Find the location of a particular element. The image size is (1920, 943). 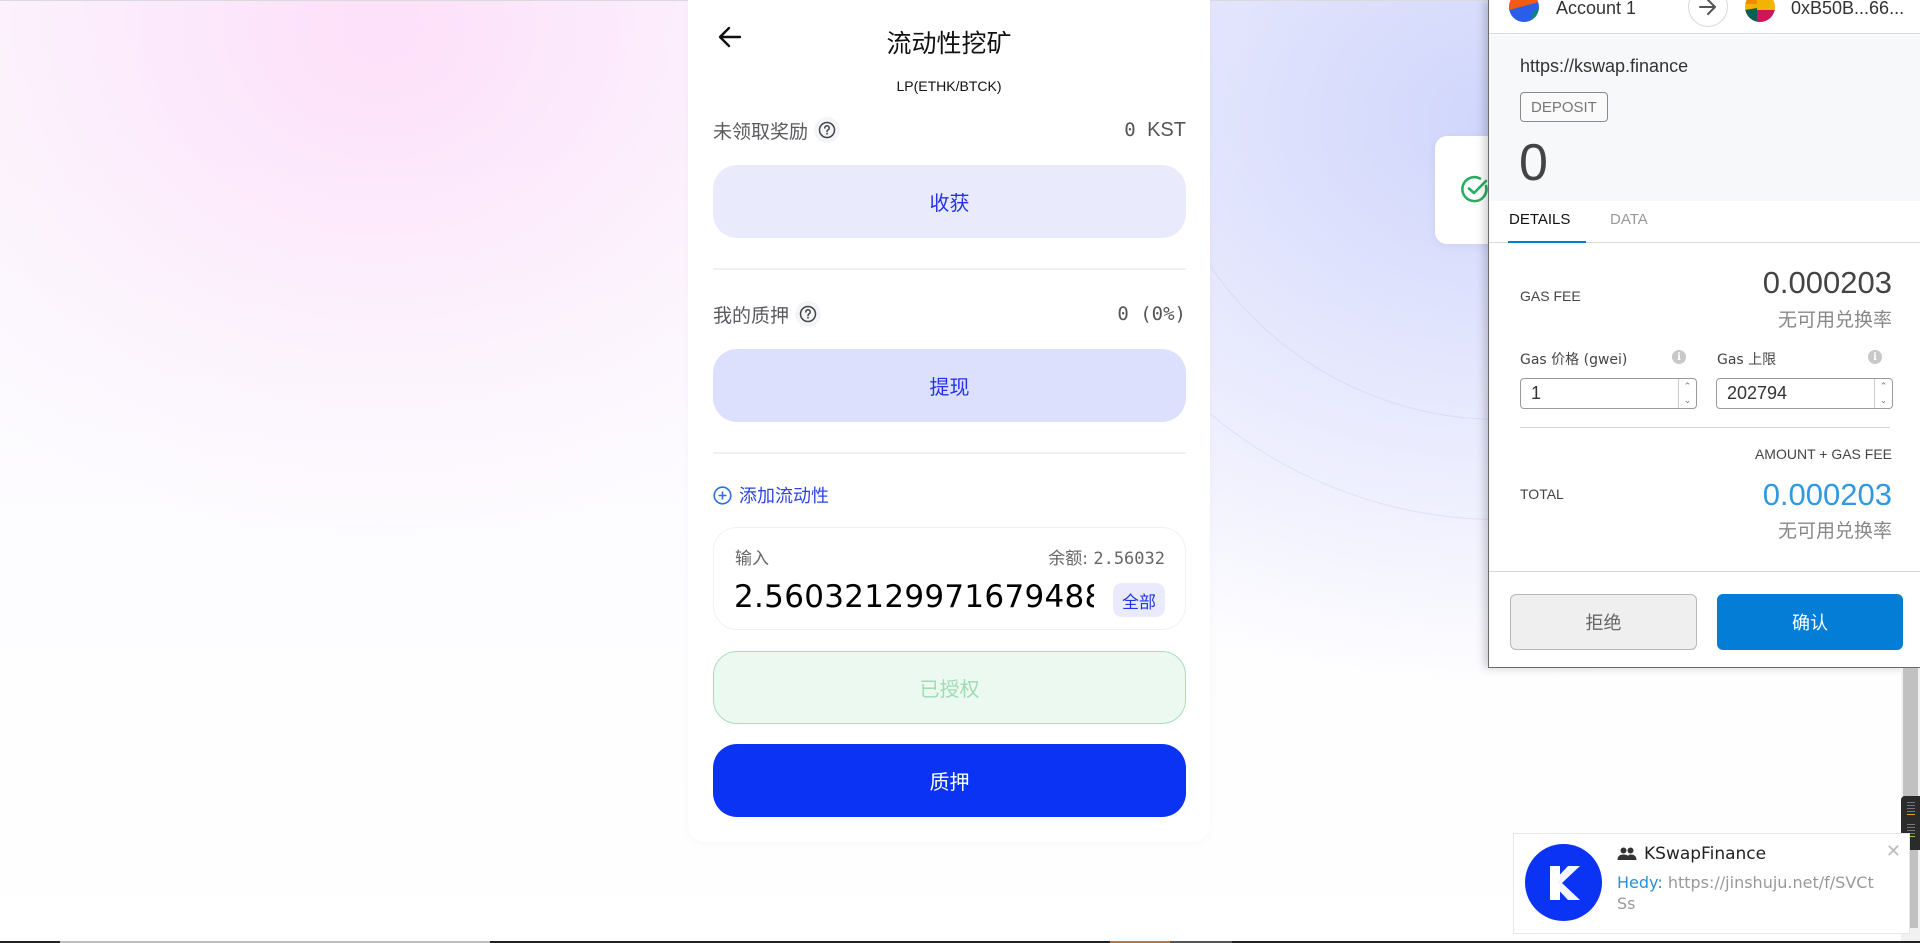

metamask-tabs: DETAILS DATA is located at coordinates (1704, 222).